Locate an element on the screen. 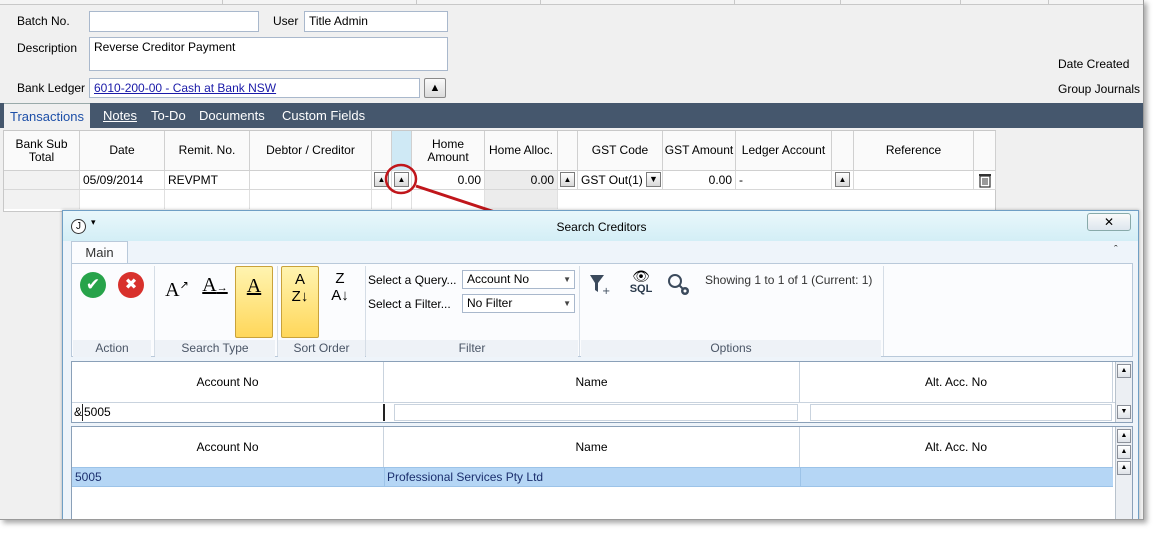 This screenshot has height=534, width=1158. tab-todo: To-Do is located at coordinates (168, 115).